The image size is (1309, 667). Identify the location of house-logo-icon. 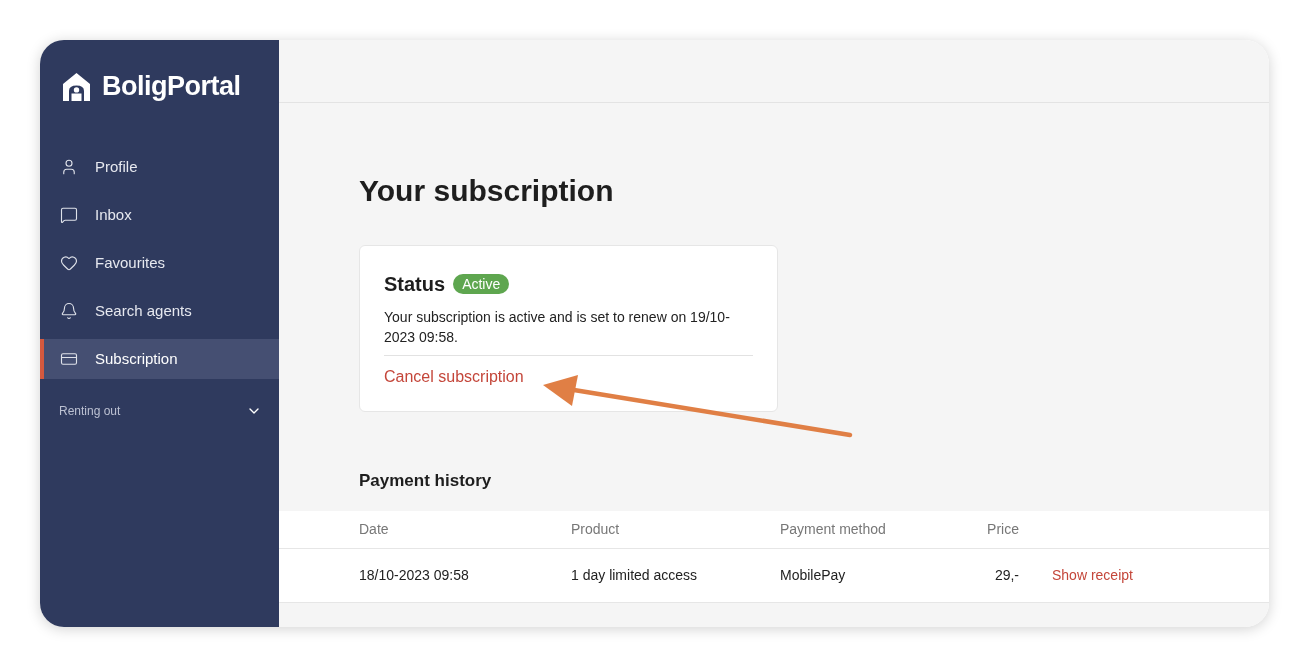
(76, 86).